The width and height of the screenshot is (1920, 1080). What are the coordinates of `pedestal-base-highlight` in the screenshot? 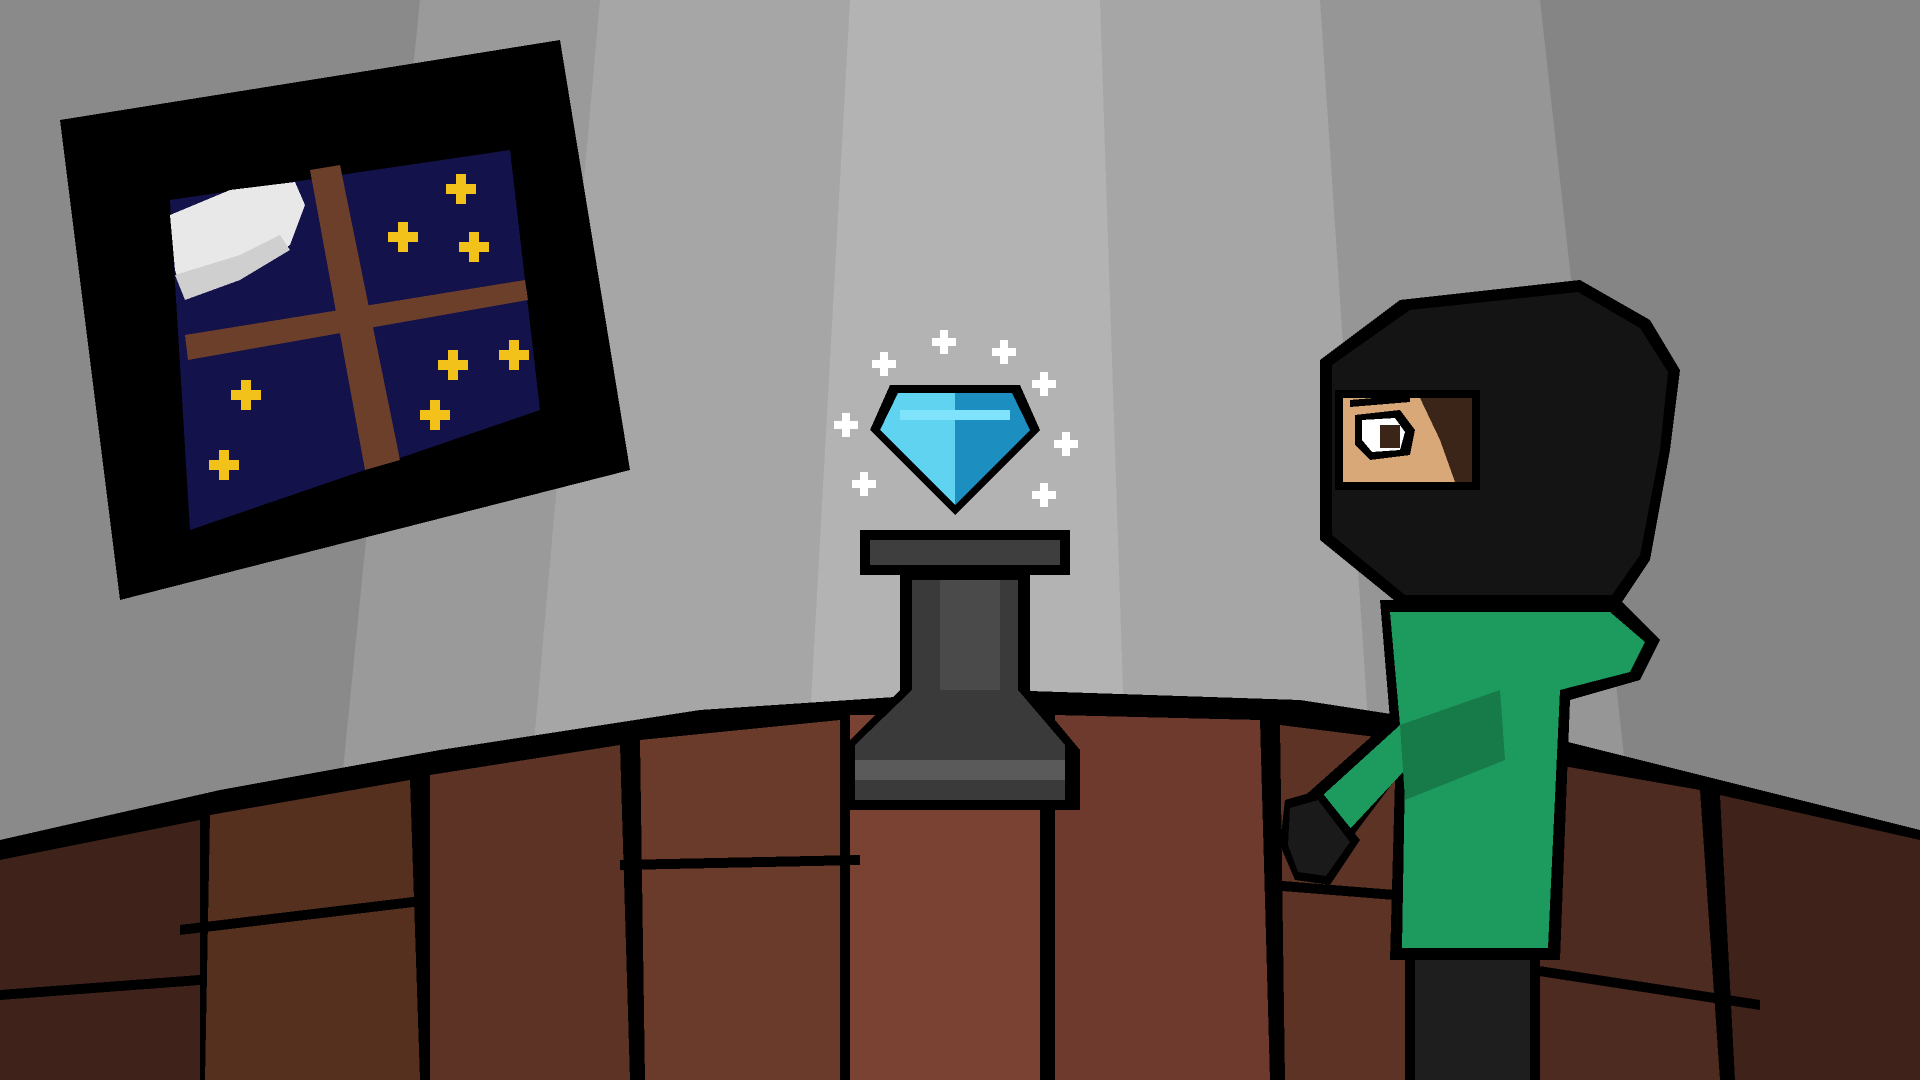 It's located at (960, 770).